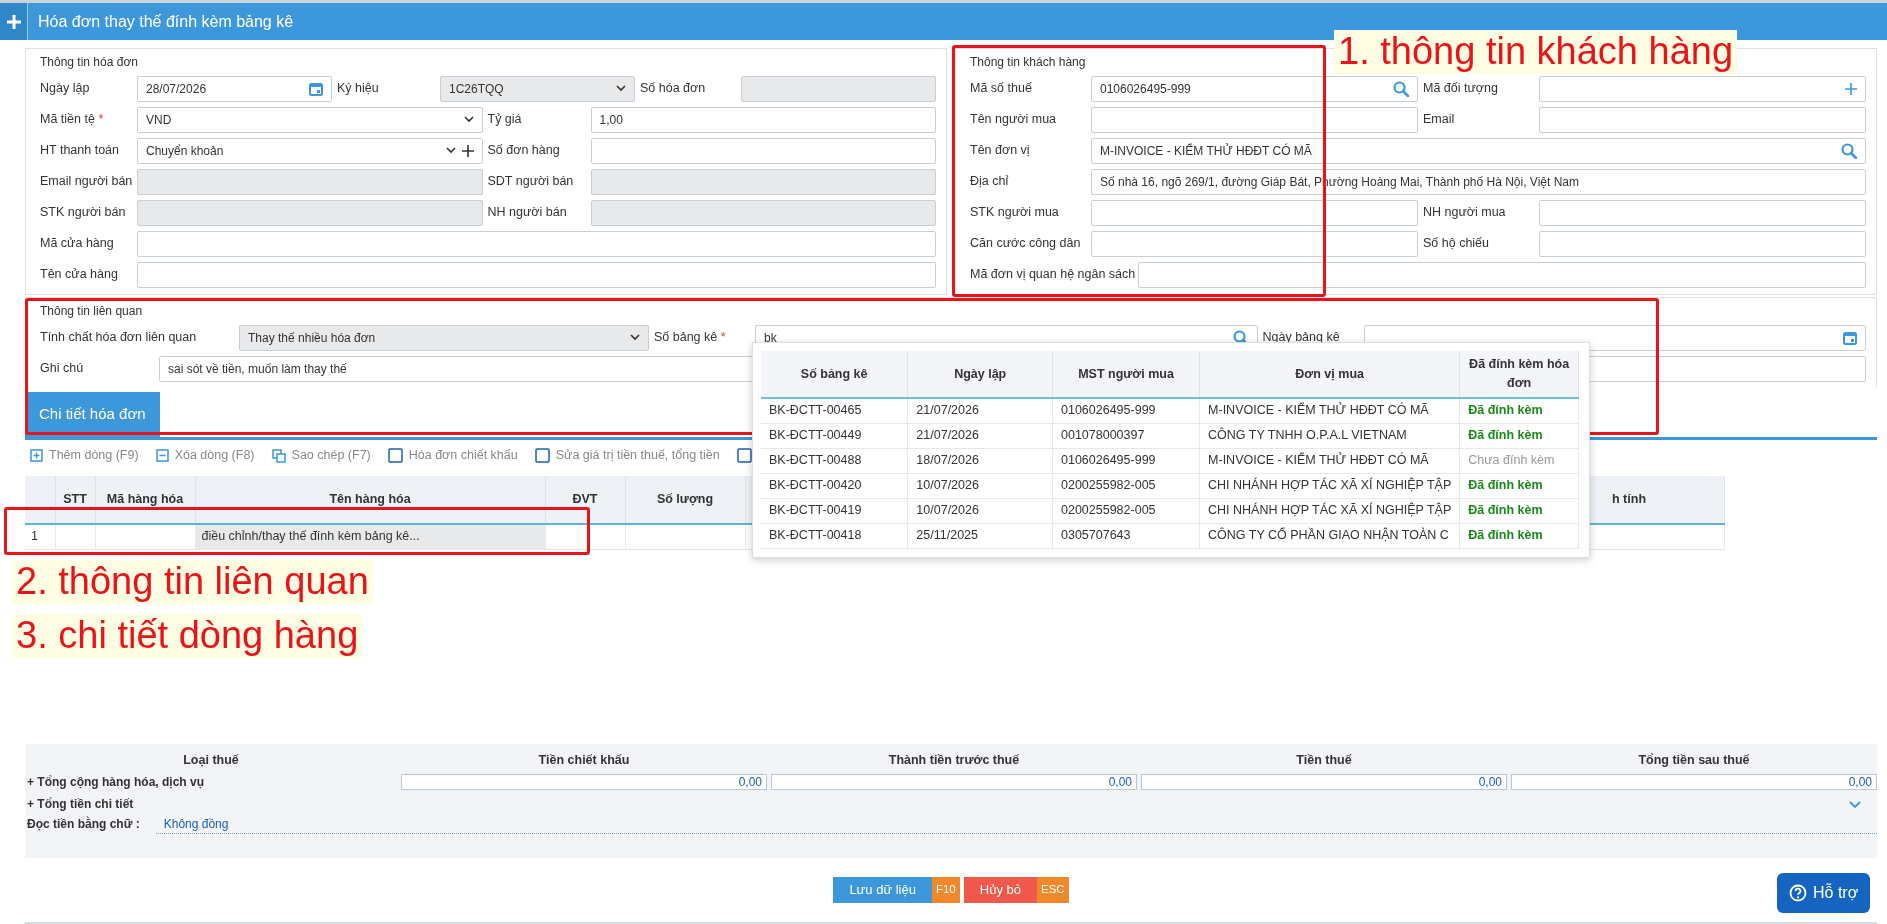 The image size is (1887, 924). What do you see at coordinates (1052, 275) in the screenshot?
I see `field-label: Mã đơn vị quan hệ ngân sách` at bounding box center [1052, 275].